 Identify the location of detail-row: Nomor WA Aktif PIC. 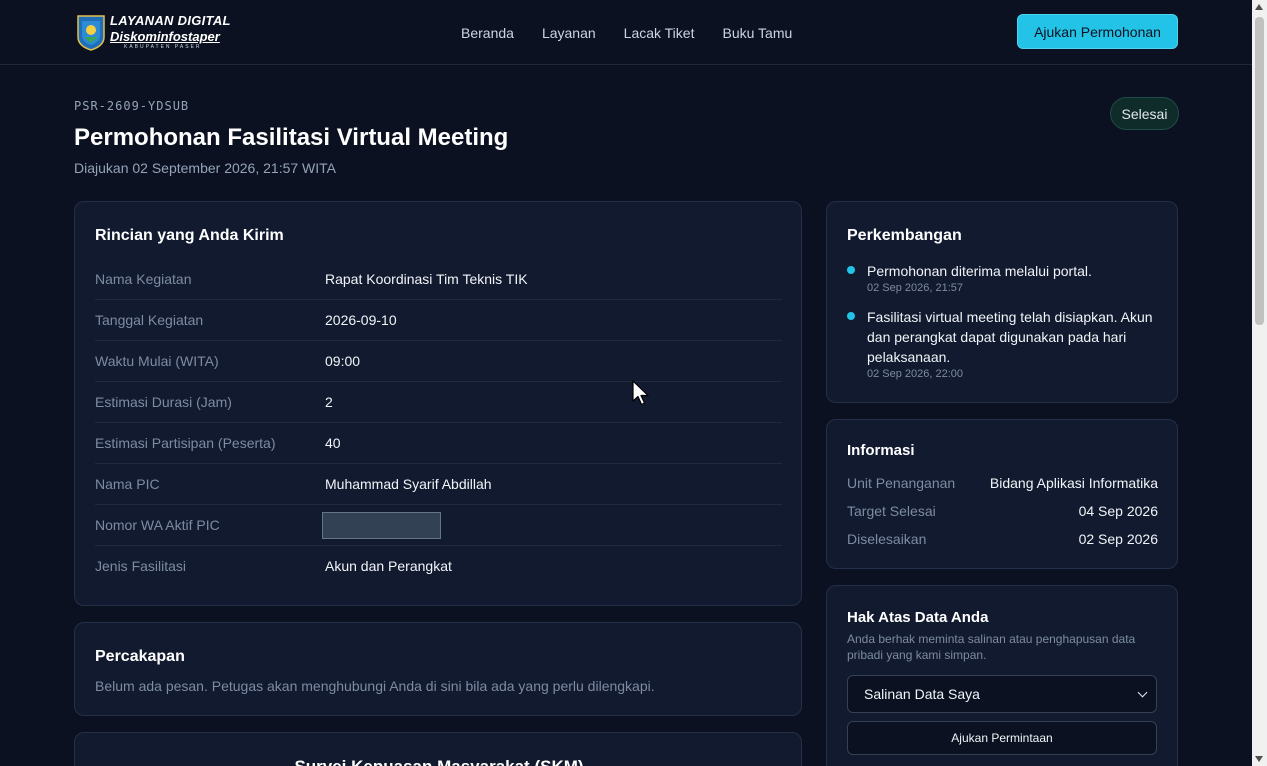
(438, 525).